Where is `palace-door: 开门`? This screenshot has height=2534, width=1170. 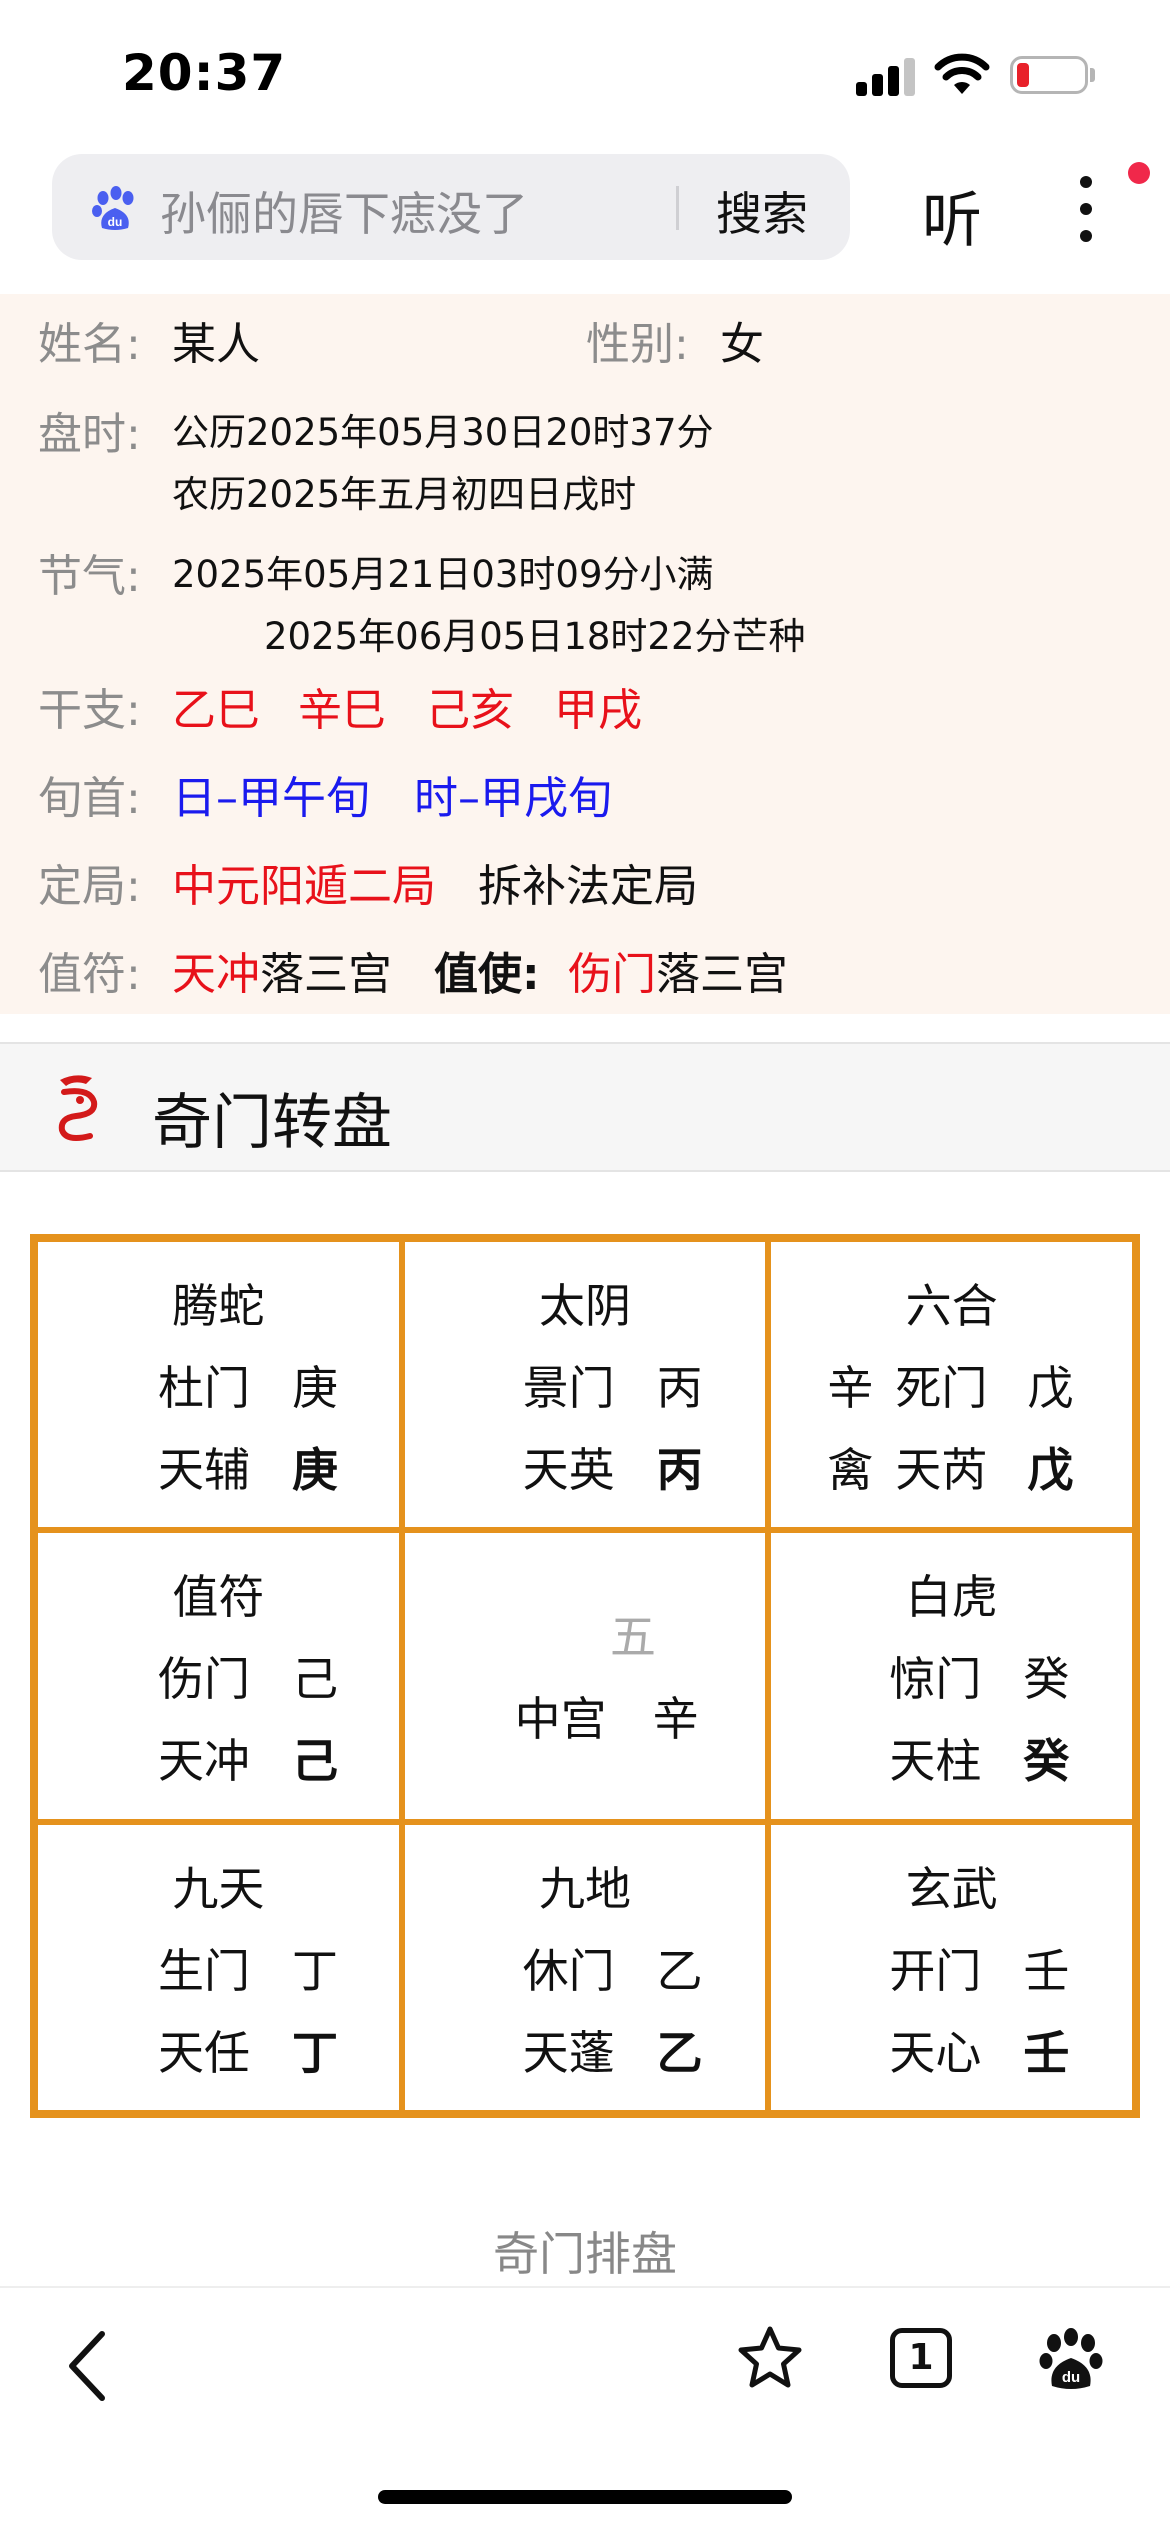
palace-door: 开门 is located at coordinates (935, 1970).